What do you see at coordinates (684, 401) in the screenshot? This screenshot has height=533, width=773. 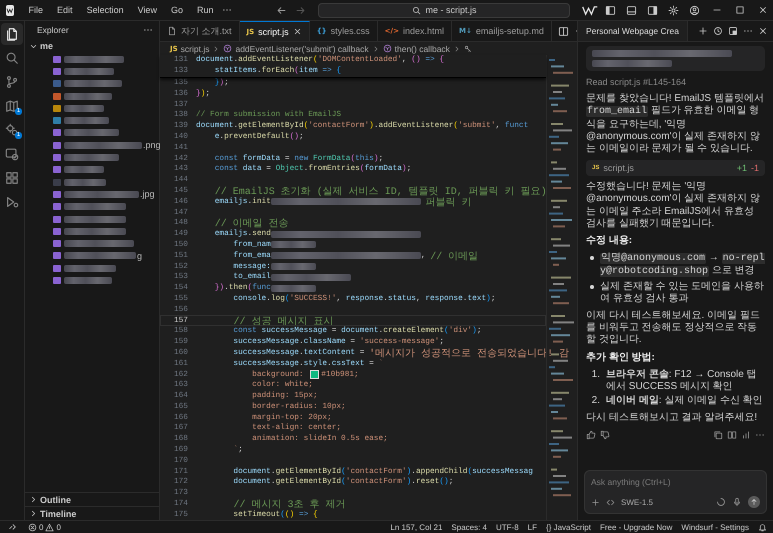 I see `list-item-text: 네이버 메일: 실제 이메일 수신 확인` at bounding box center [684, 401].